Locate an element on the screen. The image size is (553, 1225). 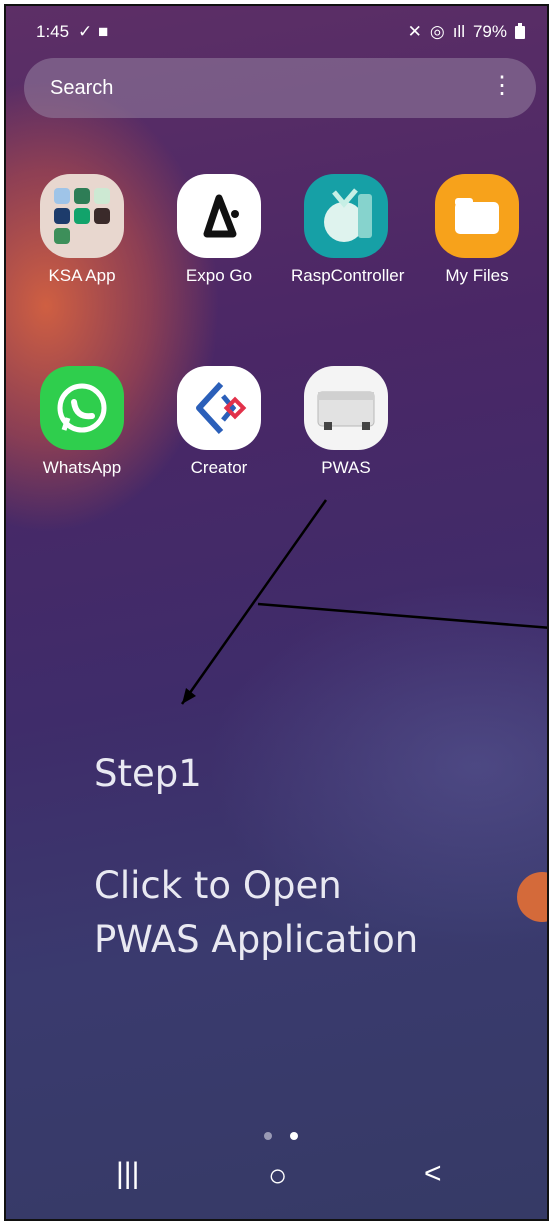
annotation-arrow is located at coordinates (363, 602).